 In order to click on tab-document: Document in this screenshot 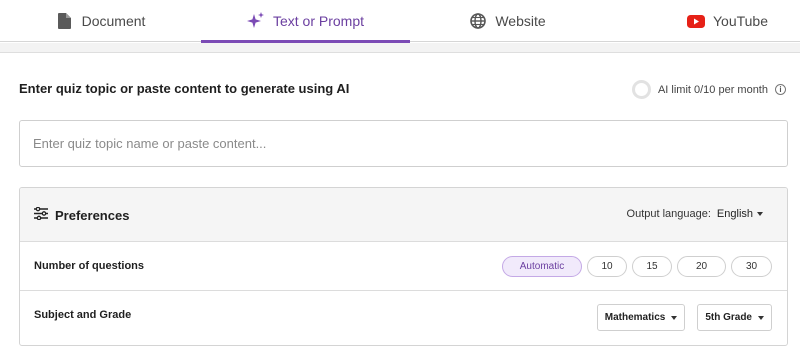, I will do `click(100, 21)`.